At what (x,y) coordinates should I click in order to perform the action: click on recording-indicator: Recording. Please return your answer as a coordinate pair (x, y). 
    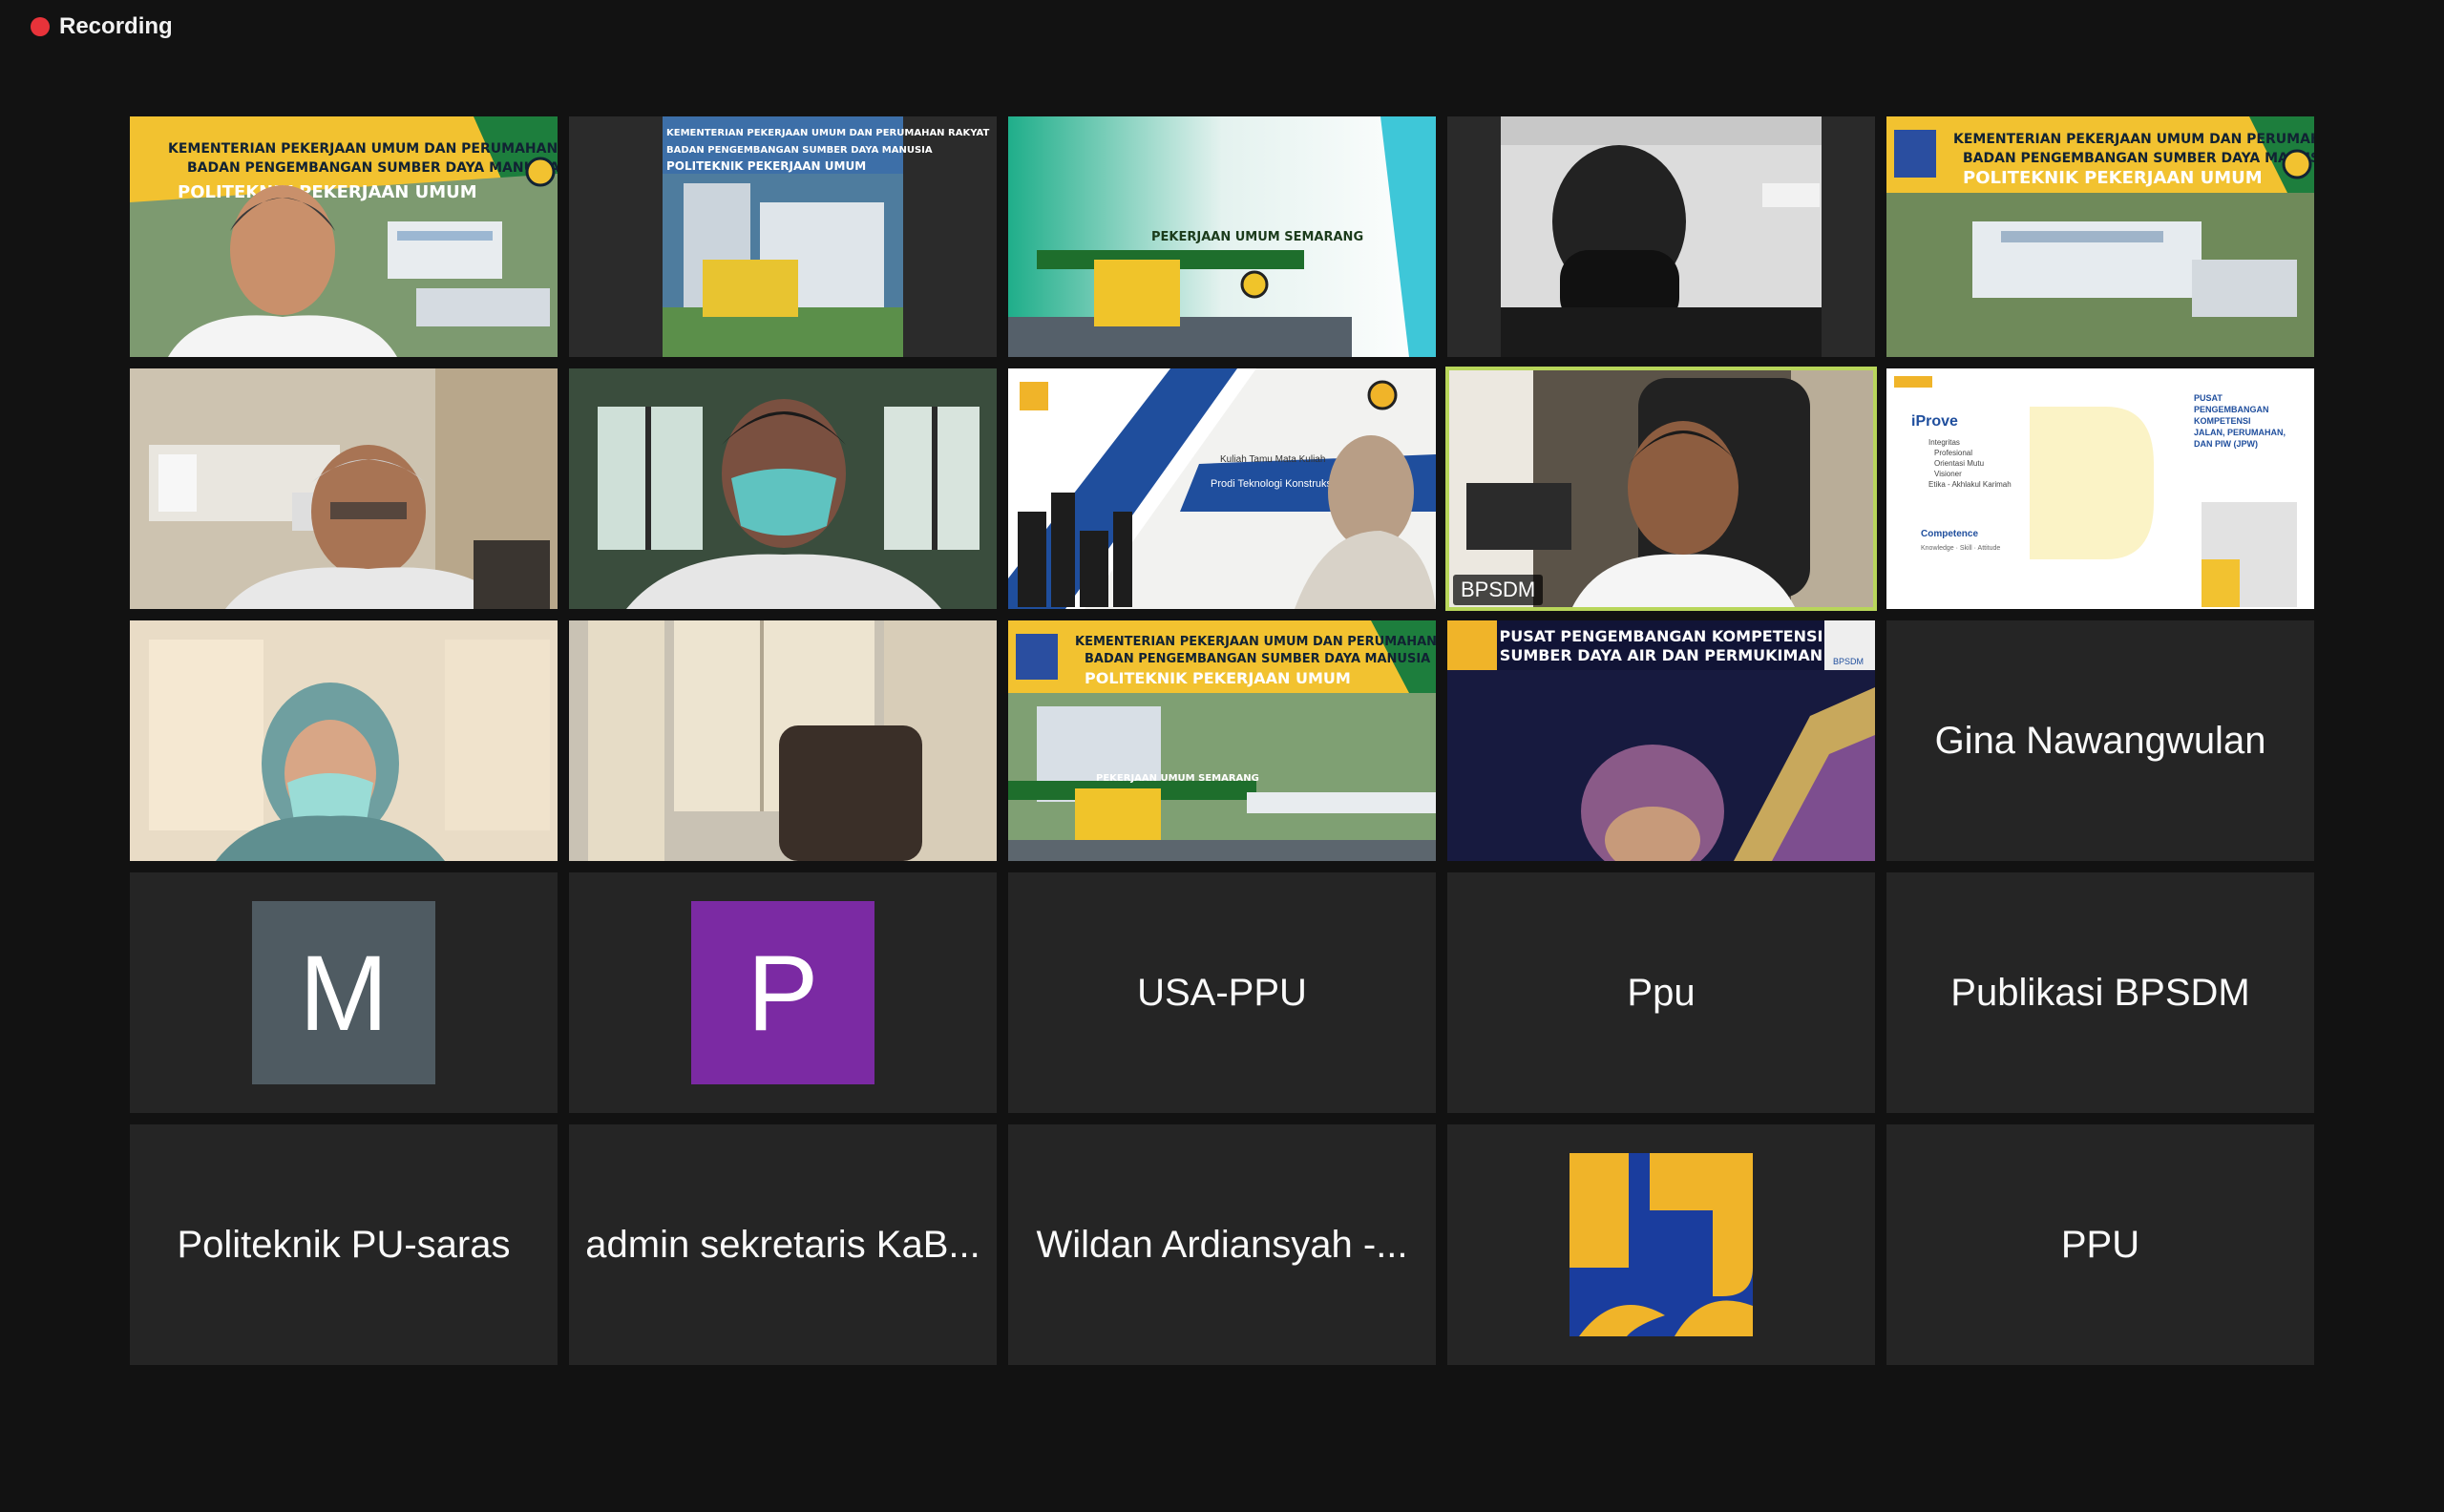
    Looking at the image, I should click on (102, 27).